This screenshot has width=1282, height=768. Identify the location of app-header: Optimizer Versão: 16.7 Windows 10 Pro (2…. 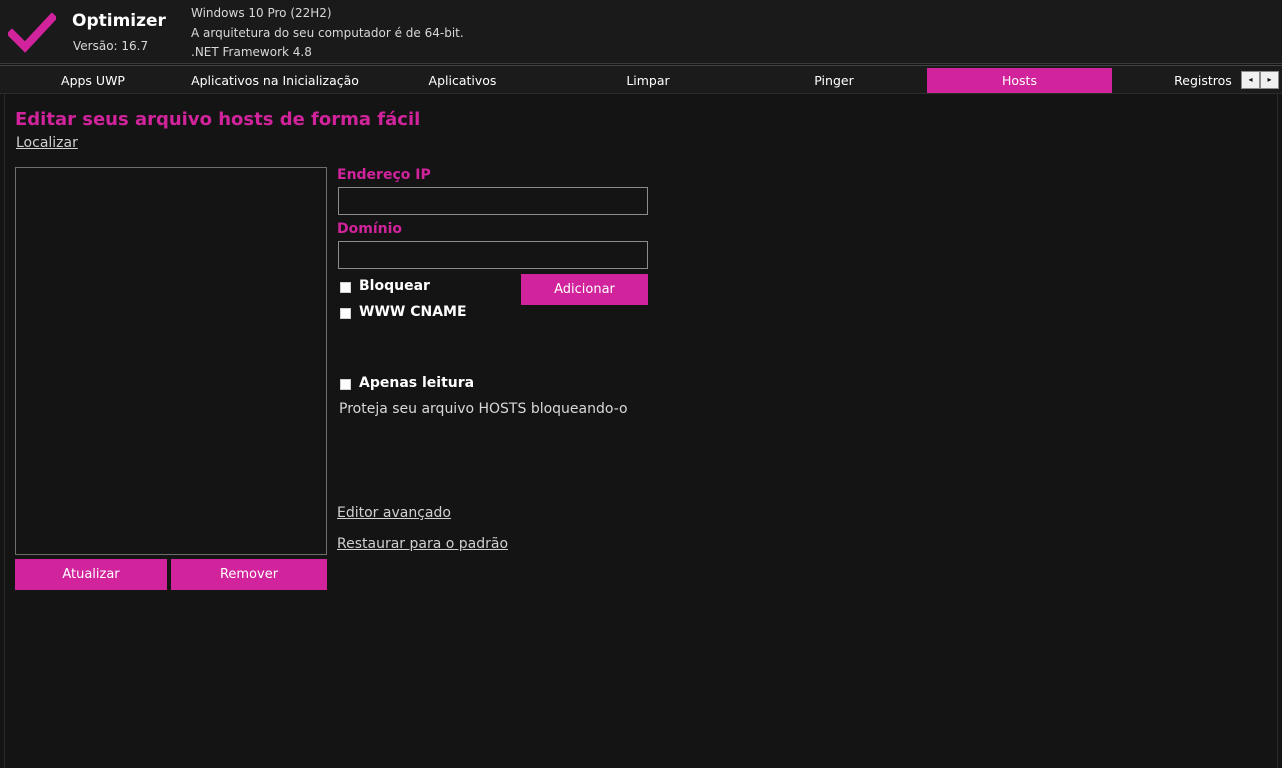
(641, 32).